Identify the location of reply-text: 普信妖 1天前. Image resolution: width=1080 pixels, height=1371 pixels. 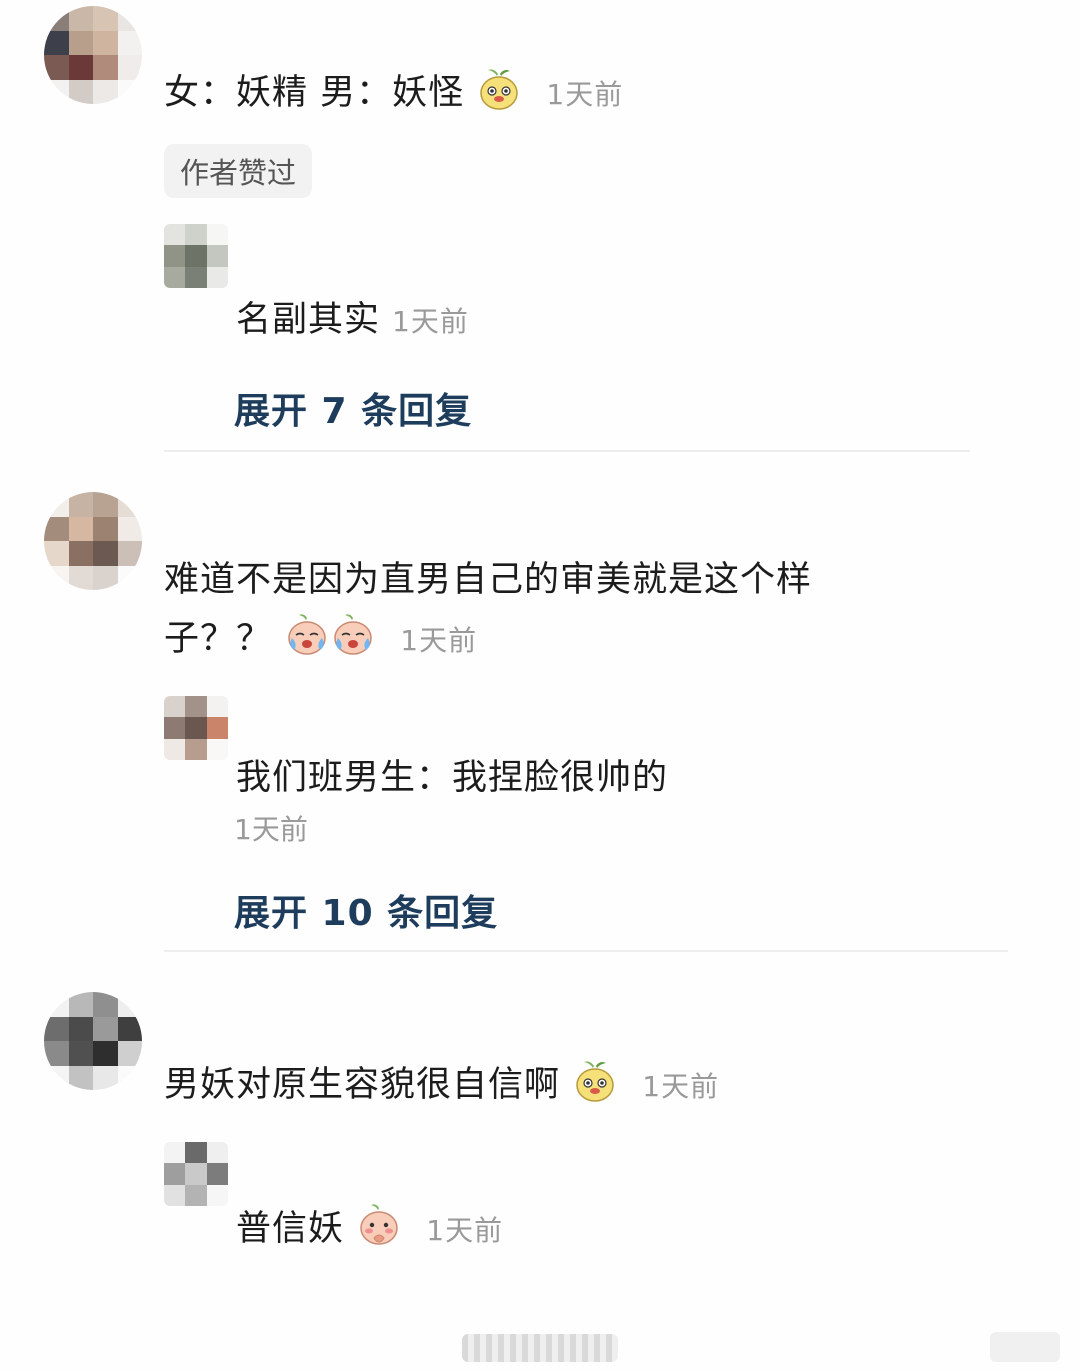
(369, 1228).